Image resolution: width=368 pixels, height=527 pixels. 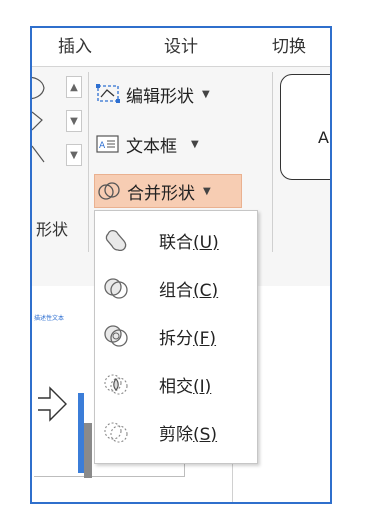 I want to click on edit-shape-button: 编辑形状 ▼, so click(x=152, y=94).